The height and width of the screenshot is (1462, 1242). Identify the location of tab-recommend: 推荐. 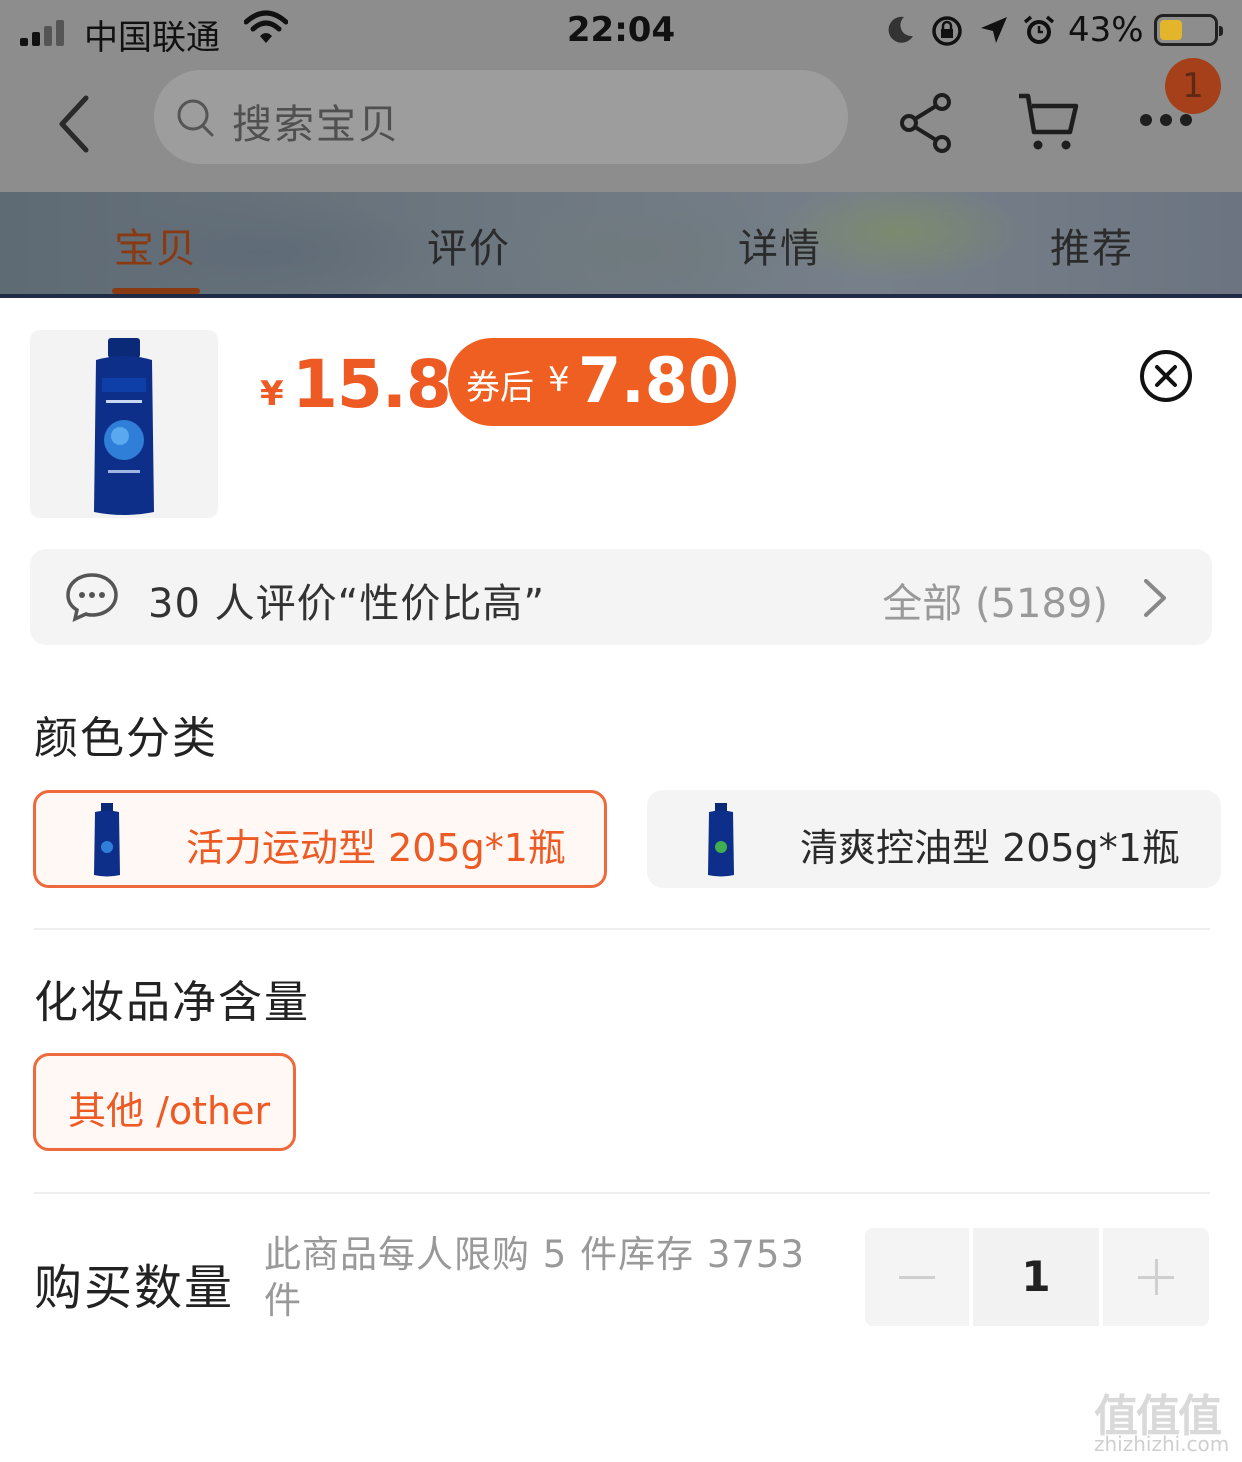
(1092, 245).